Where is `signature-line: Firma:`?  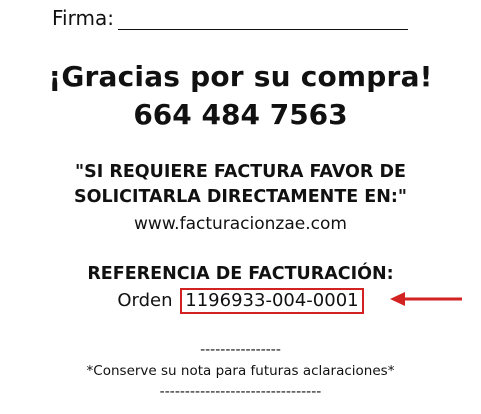
signature-line: Firma: is located at coordinates (230, 18).